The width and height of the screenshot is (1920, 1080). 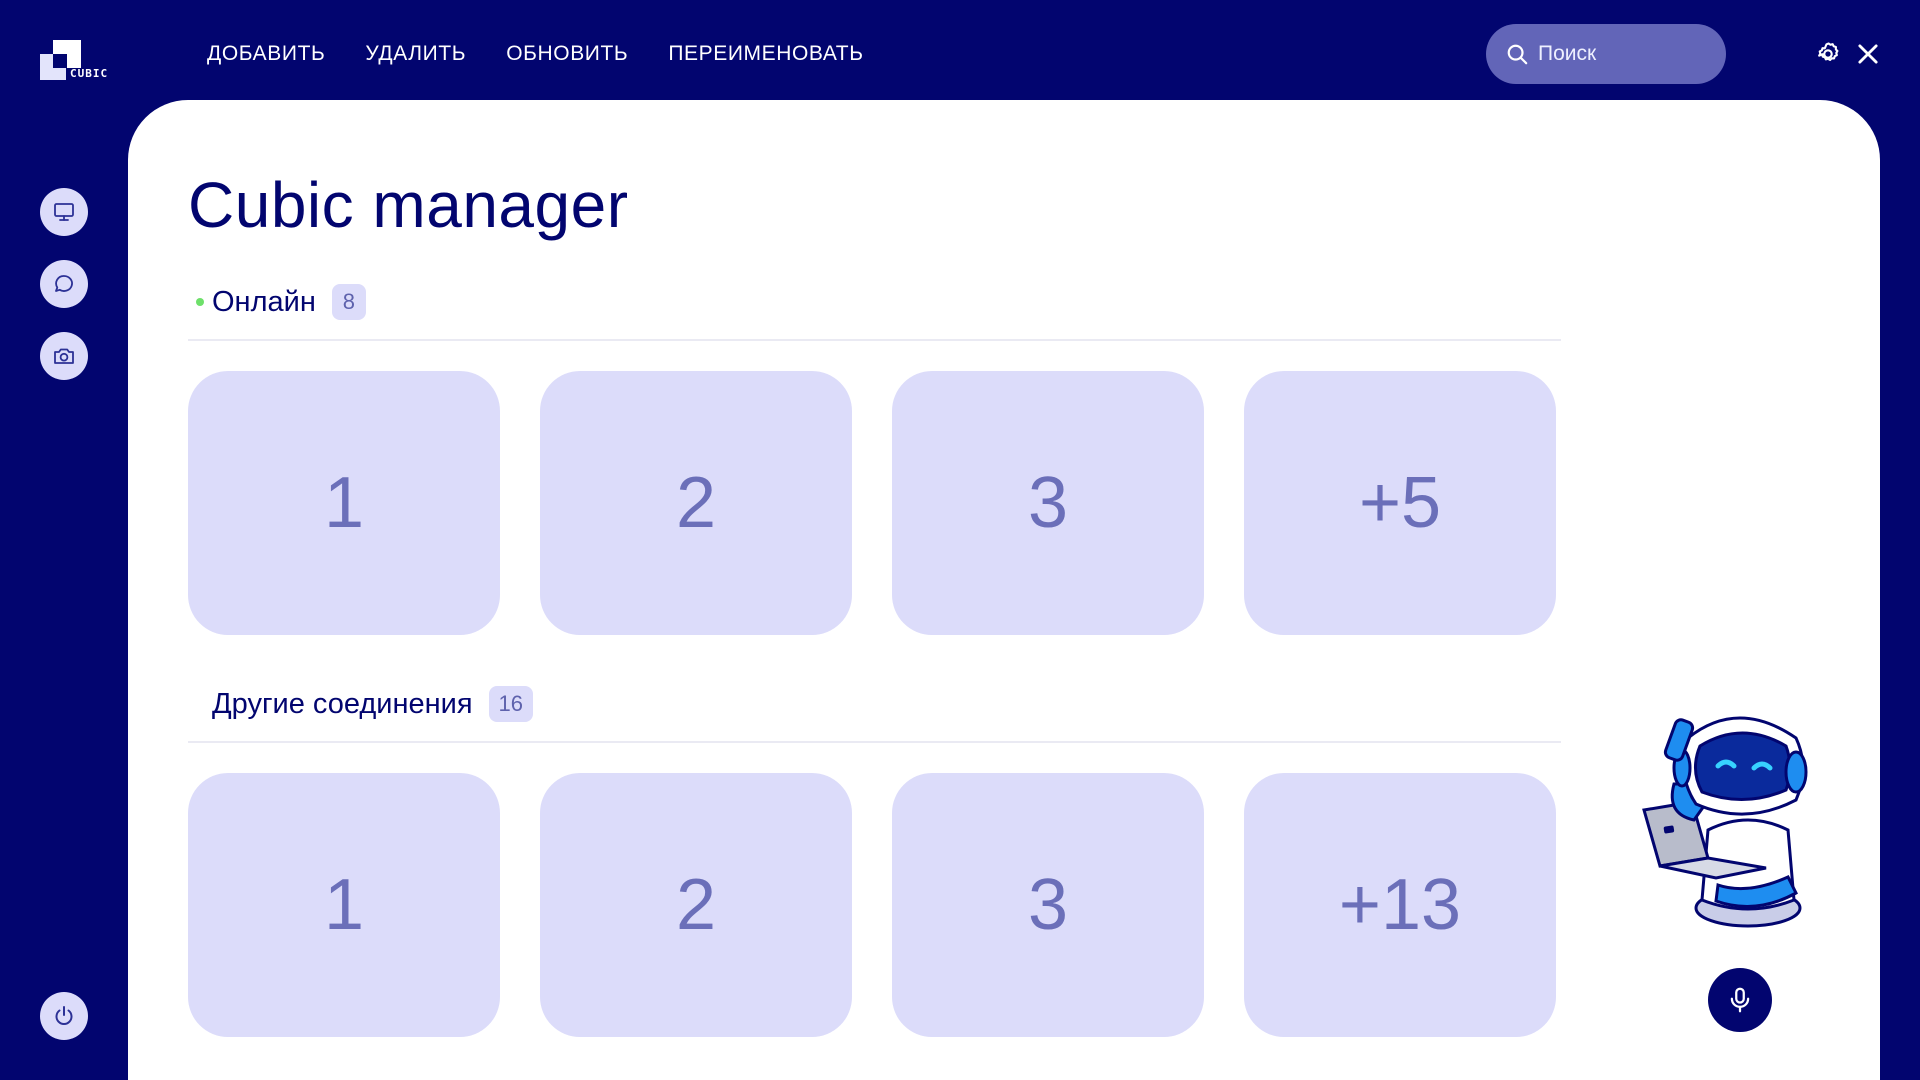 I want to click on power-icon, so click(x=64, y=1015).